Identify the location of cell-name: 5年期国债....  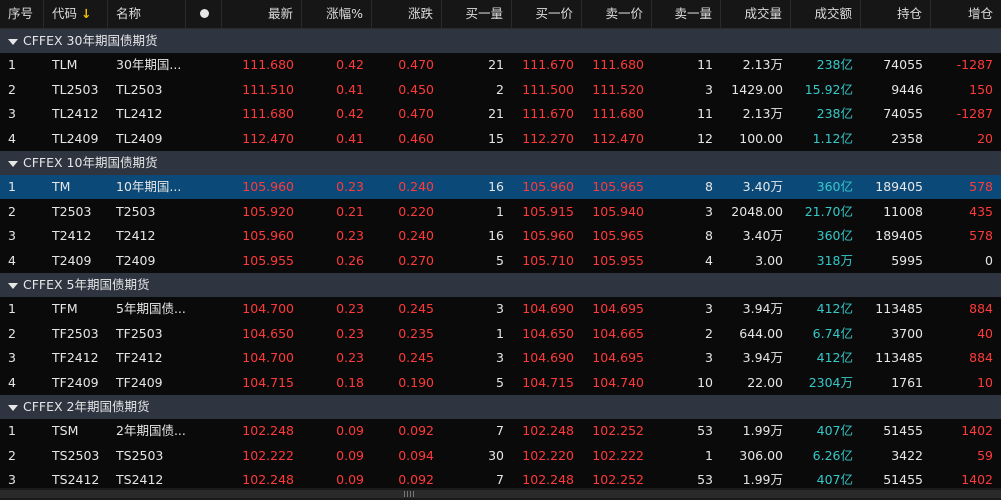
(151, 308).